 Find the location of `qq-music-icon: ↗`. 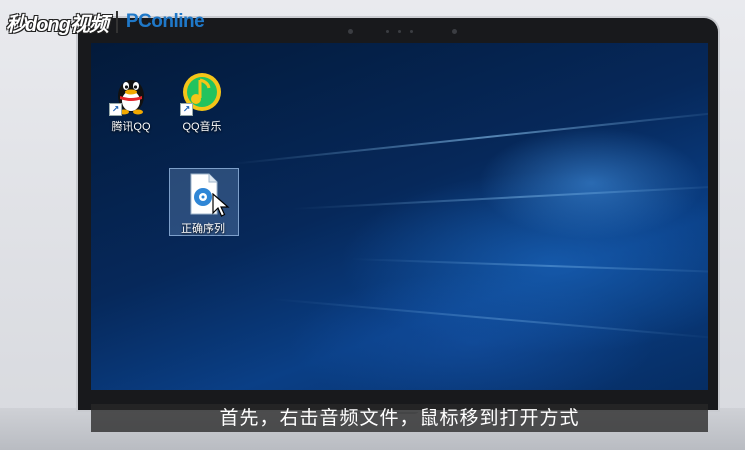

qq-music-icon: ↗ is located at coordinates (201, 93).